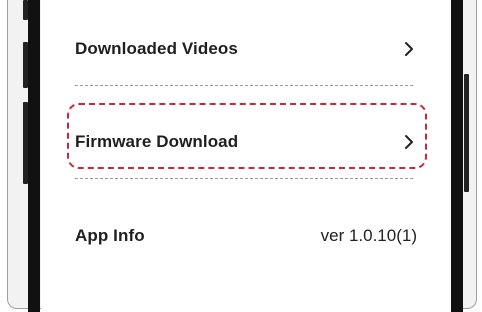 The width and height of the screenshot is (482, 312). I want to click on settings-item-downloaded-videos: Downloaded Videos, so click(246, 49).